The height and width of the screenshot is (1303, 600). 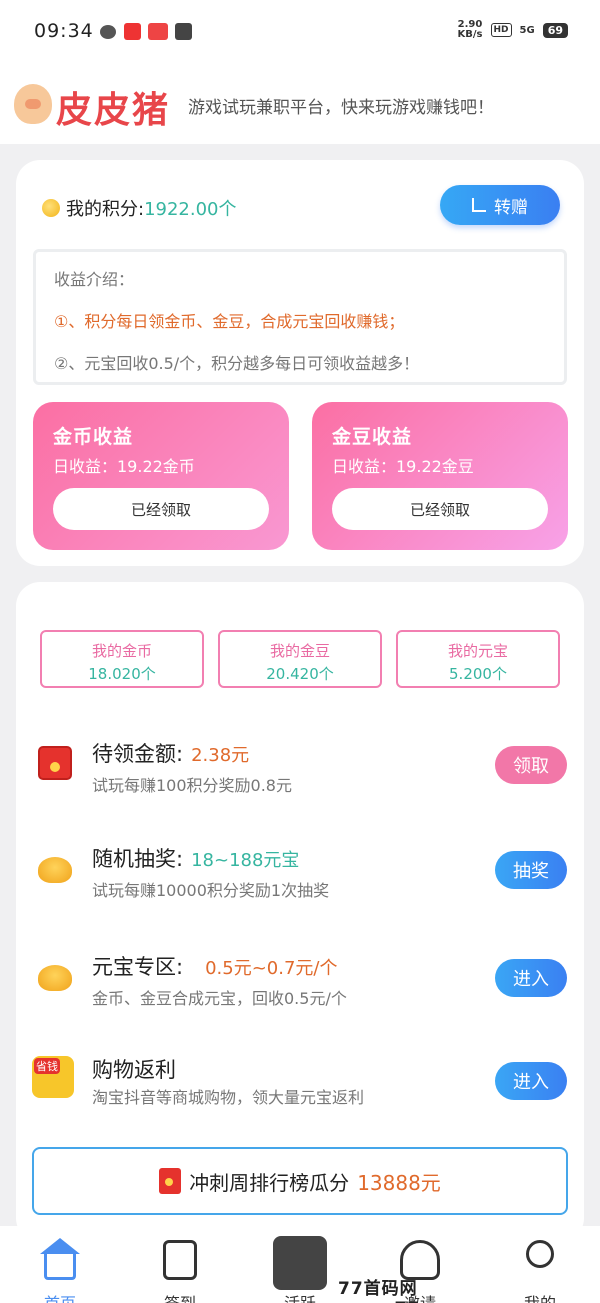 What do you see at coordinates (513, 30) in the screenshot?
I see `status-indicators: 2.90 KB/s HD 5G 69` at bounding box center [513, 30].